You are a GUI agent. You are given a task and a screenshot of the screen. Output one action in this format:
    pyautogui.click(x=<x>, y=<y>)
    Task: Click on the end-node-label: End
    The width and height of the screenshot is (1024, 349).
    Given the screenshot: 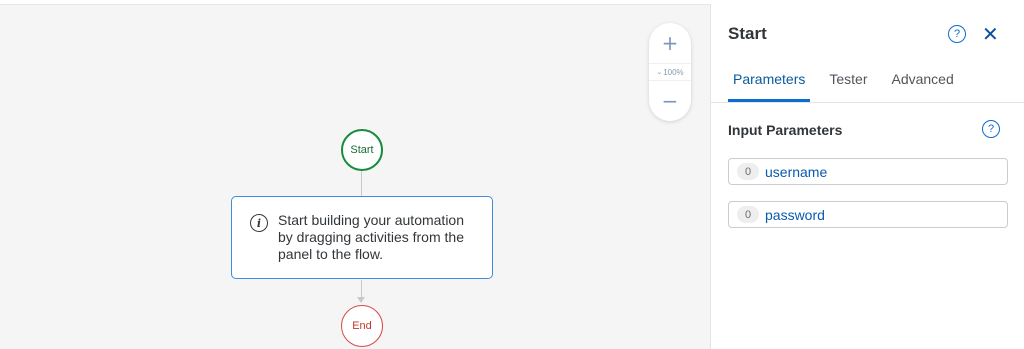 What is the action you would take?
    pyautogui.click(x=362, y=326)
    